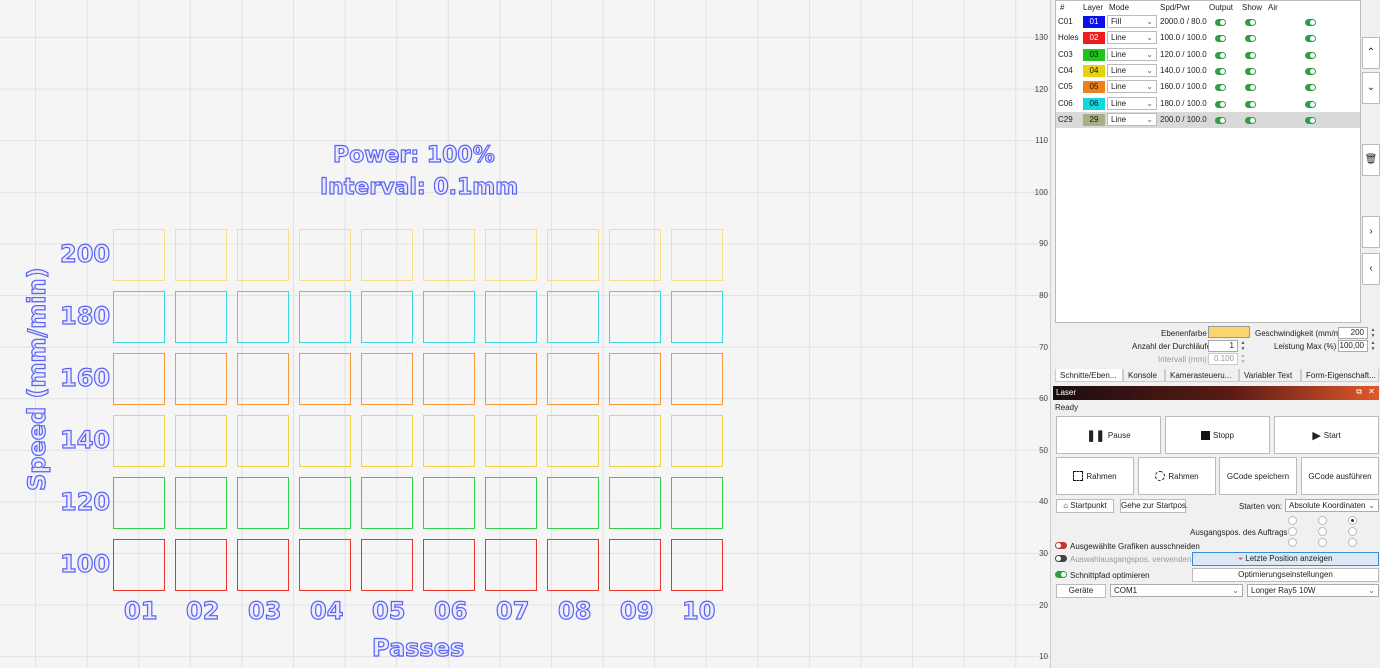 This screenshot has height=668, width=1380. I want to click on devices-button: Geräte, so click(1081, 591).